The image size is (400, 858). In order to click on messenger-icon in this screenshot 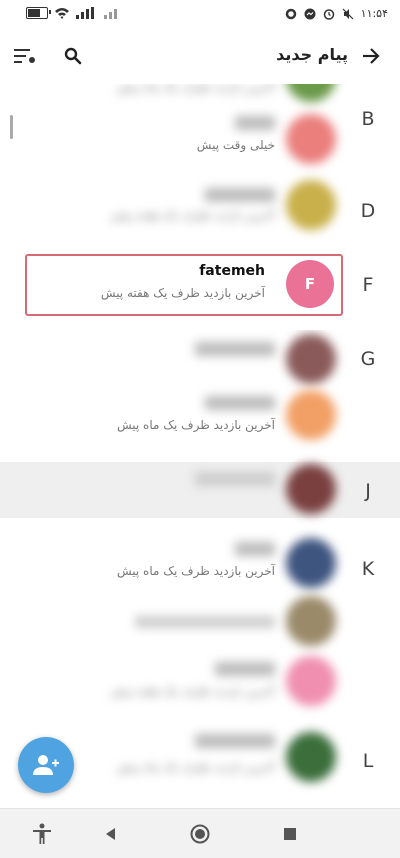, I will do `click(310, 13)`.